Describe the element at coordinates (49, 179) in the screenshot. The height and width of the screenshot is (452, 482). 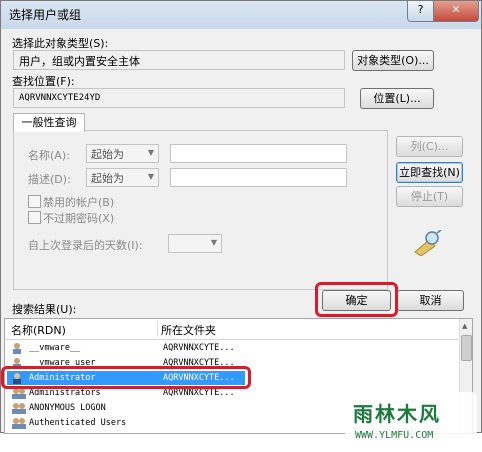
I see `description-label: 描述(D):` at that location.